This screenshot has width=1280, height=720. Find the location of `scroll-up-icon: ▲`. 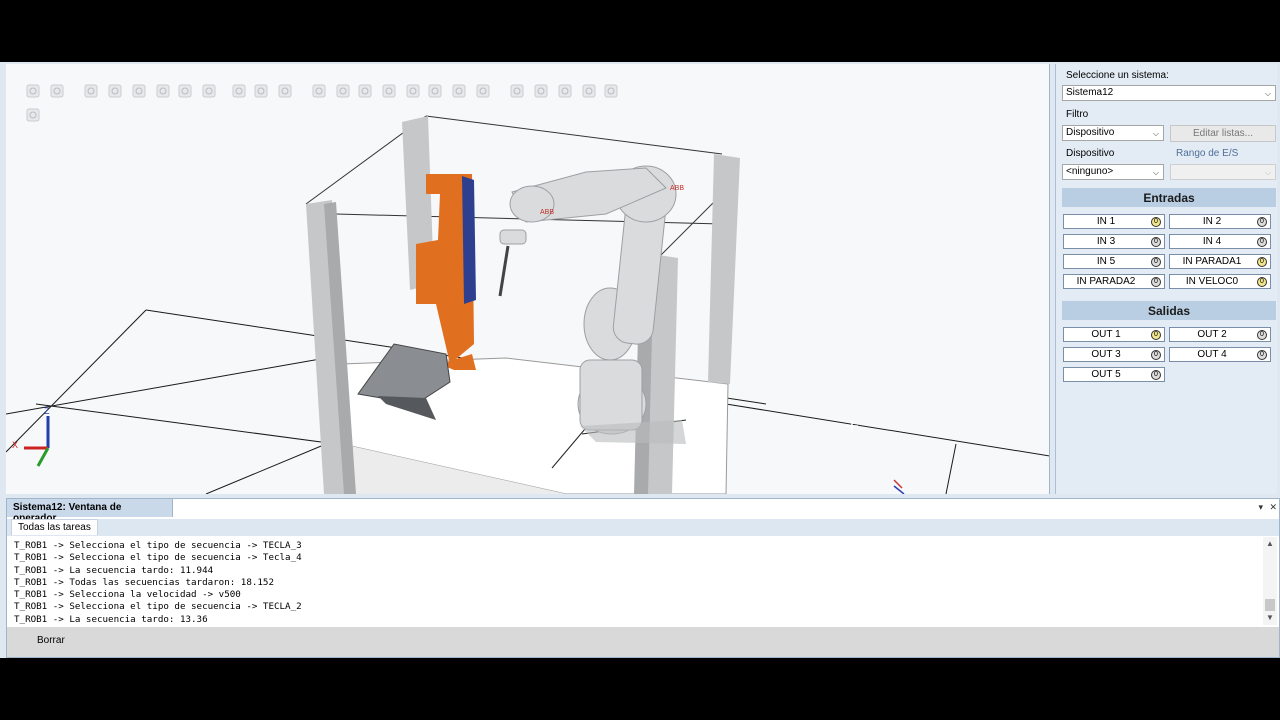

scroll-up-icon: ▲ is located at coordinates (1270, 543).